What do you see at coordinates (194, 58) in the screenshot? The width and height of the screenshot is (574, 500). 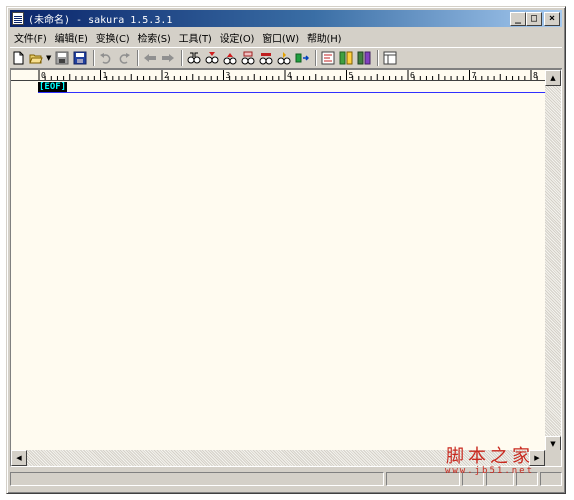 I see `find-icon` at bounding box center [194, 58].